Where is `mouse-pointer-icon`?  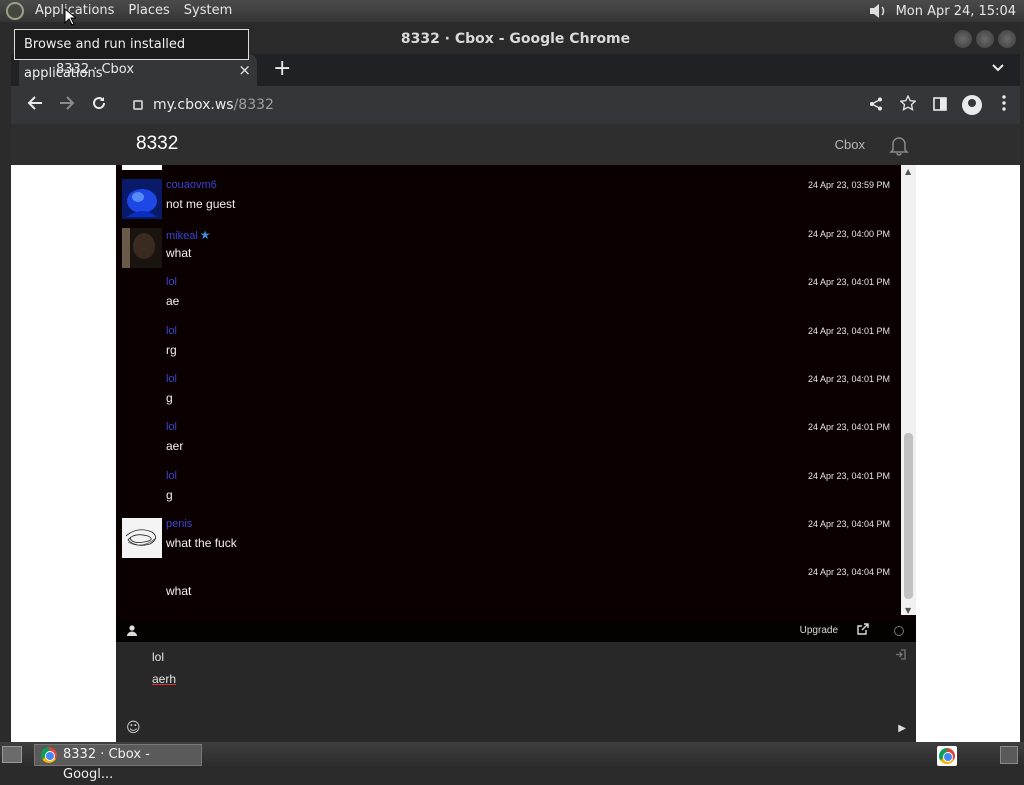
mouse-pointer-icon is located at coordinates (70, 17).